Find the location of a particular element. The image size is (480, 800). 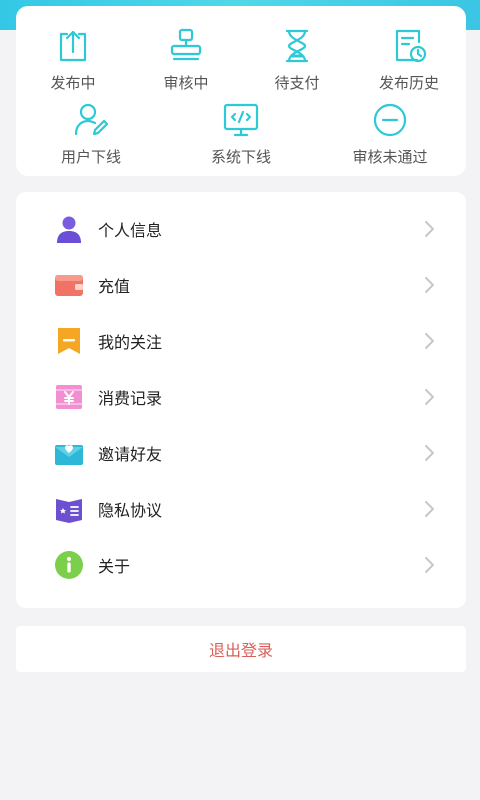

yuan-ticket-icon is located at coordinates (69, 397).